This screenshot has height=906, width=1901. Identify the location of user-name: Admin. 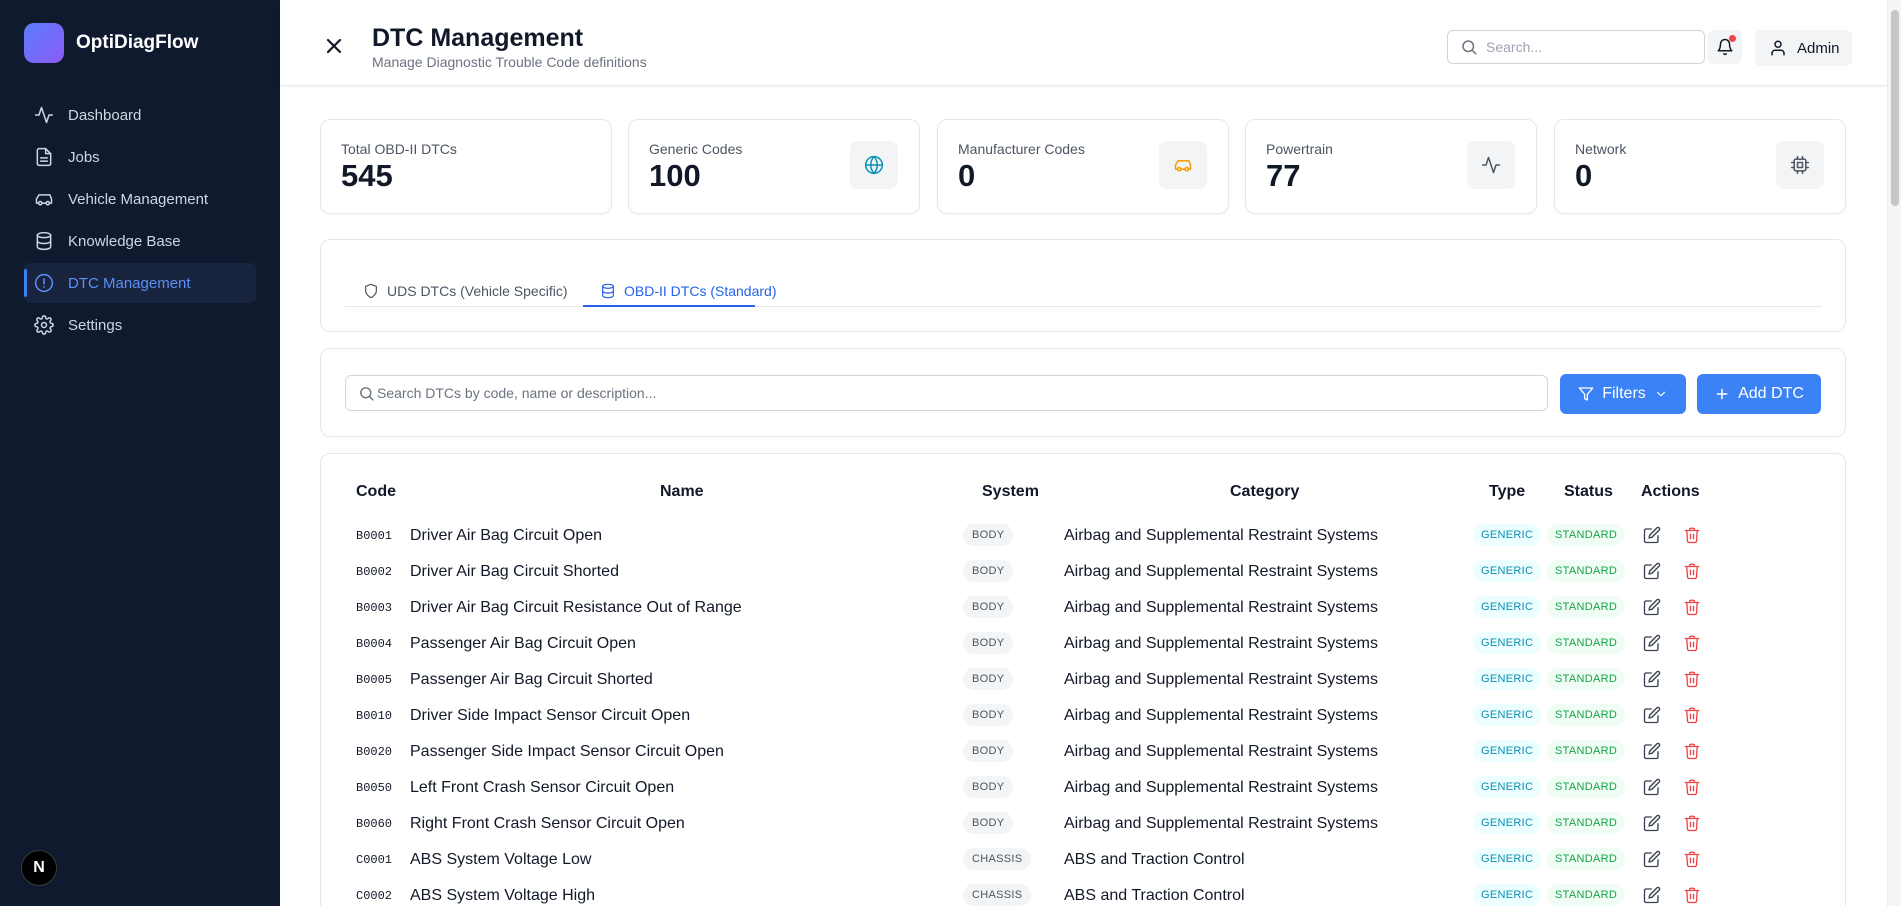
(1818, 48).